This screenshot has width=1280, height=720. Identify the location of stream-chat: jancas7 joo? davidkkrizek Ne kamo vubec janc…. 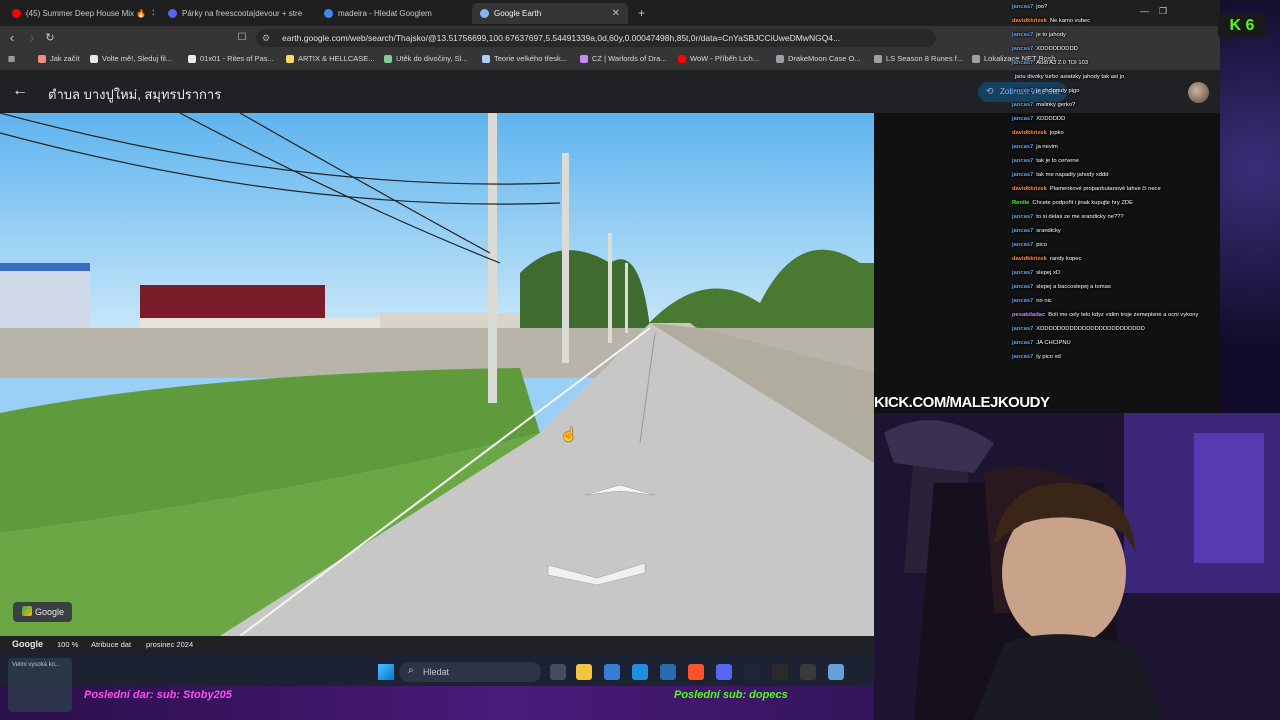
(1142, 202).